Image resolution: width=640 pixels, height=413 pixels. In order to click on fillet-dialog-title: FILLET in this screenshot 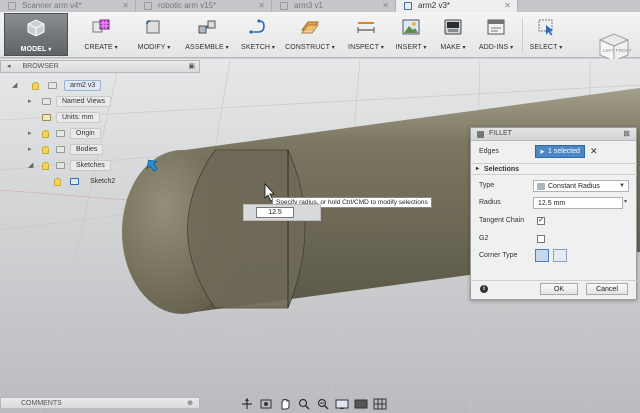, I will do `click(500, 133)`.